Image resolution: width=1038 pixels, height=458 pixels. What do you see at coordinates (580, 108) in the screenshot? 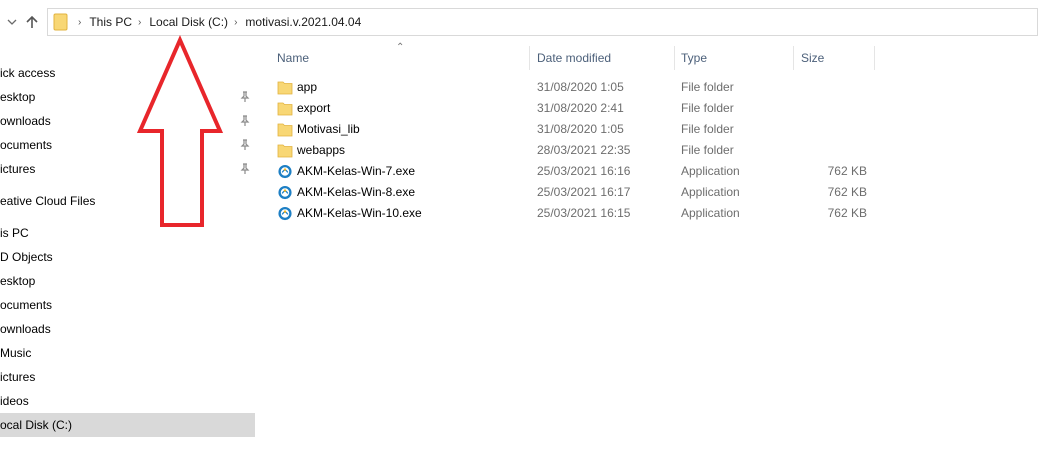
I see `file-date: 31/08/2020 2:41` at bounding box center [580, 108].